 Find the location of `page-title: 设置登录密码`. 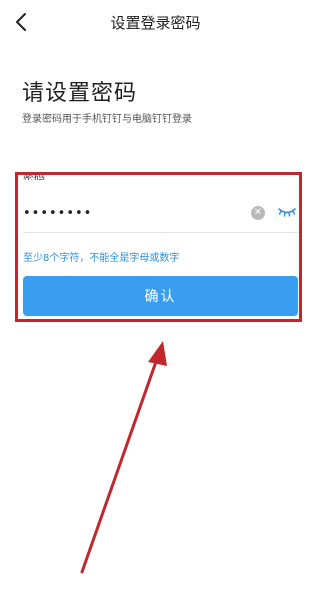

page-title: 设置登录密码 is located at coordinates (155, 23).